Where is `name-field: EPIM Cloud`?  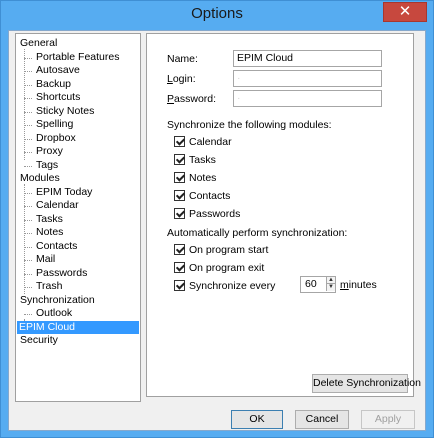 name-field: EPIM Cloud is located at coordinates (307, 58).